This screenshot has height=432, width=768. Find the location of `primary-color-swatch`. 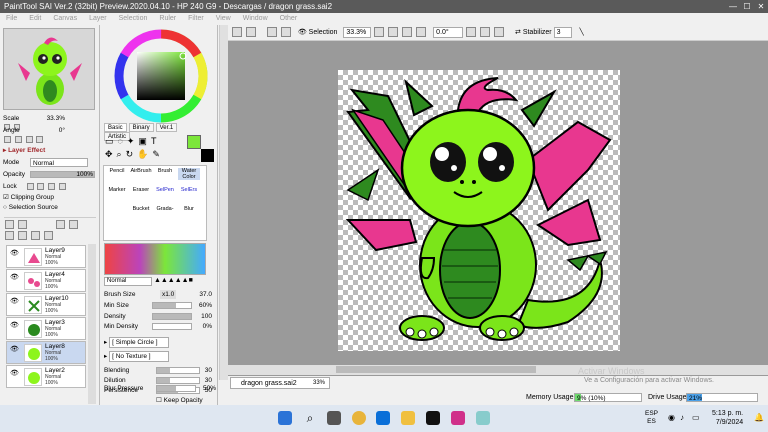

primary-color-swatch is located at coordinates (194, 142).